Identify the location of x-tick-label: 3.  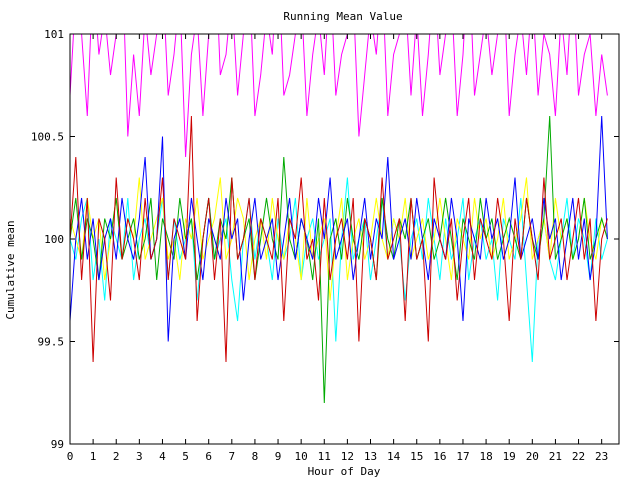
(139, 456).